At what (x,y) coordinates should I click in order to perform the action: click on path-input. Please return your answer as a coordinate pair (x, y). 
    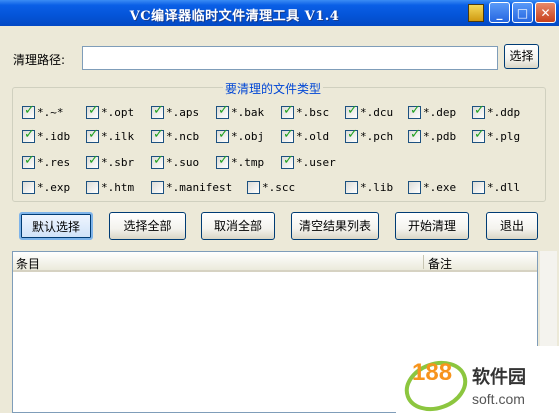
    Looking at the image, I should click on (290, 58).